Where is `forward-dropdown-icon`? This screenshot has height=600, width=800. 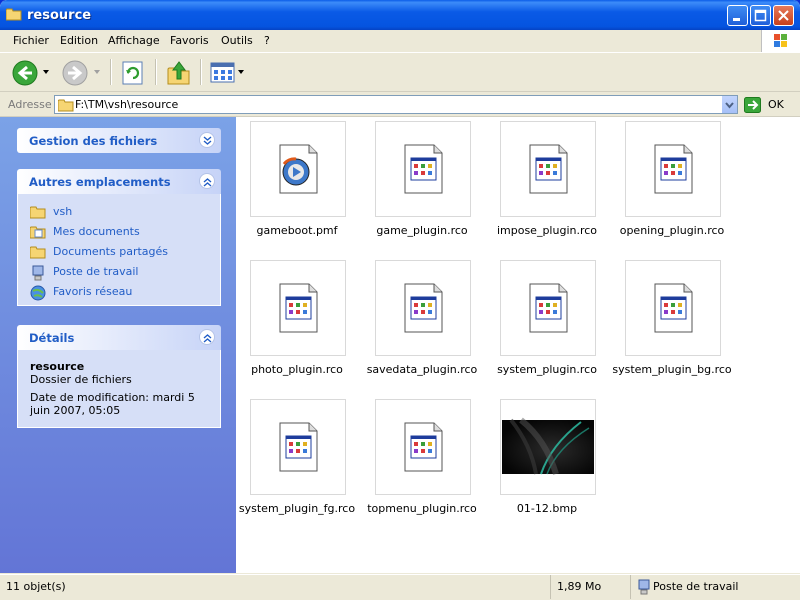
forward-dropdown-icon is located at coordinates (98, 72).